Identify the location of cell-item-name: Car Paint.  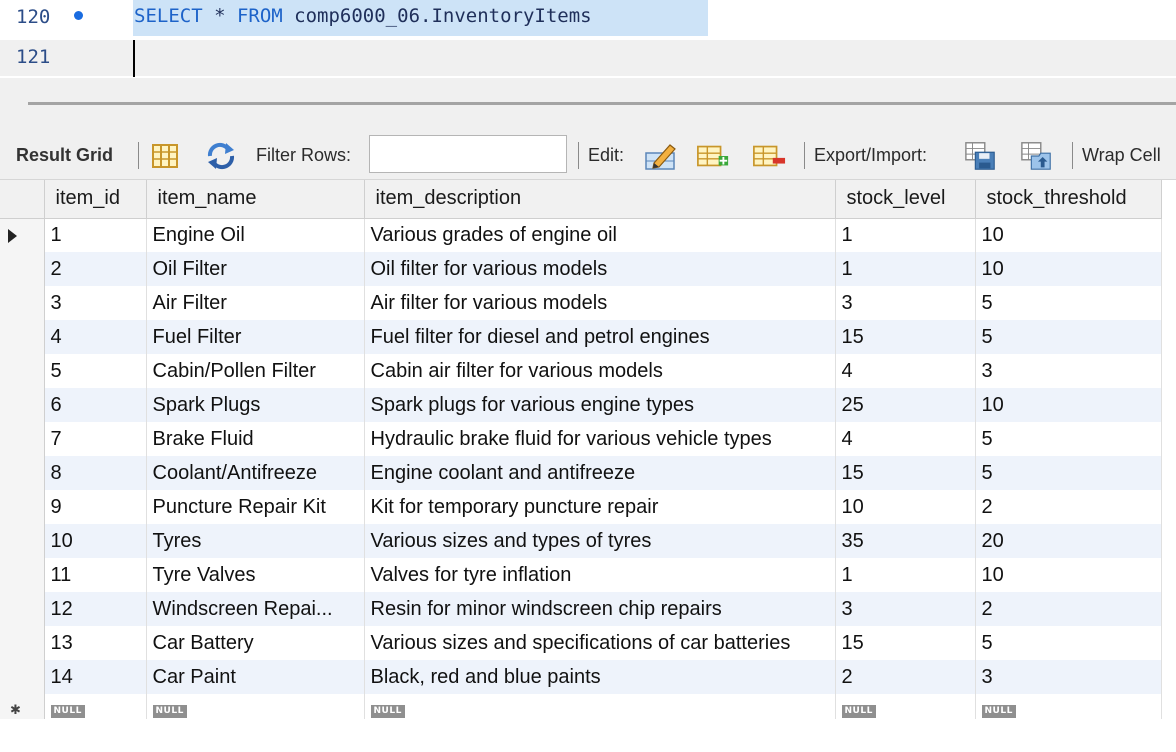
(255, 677).